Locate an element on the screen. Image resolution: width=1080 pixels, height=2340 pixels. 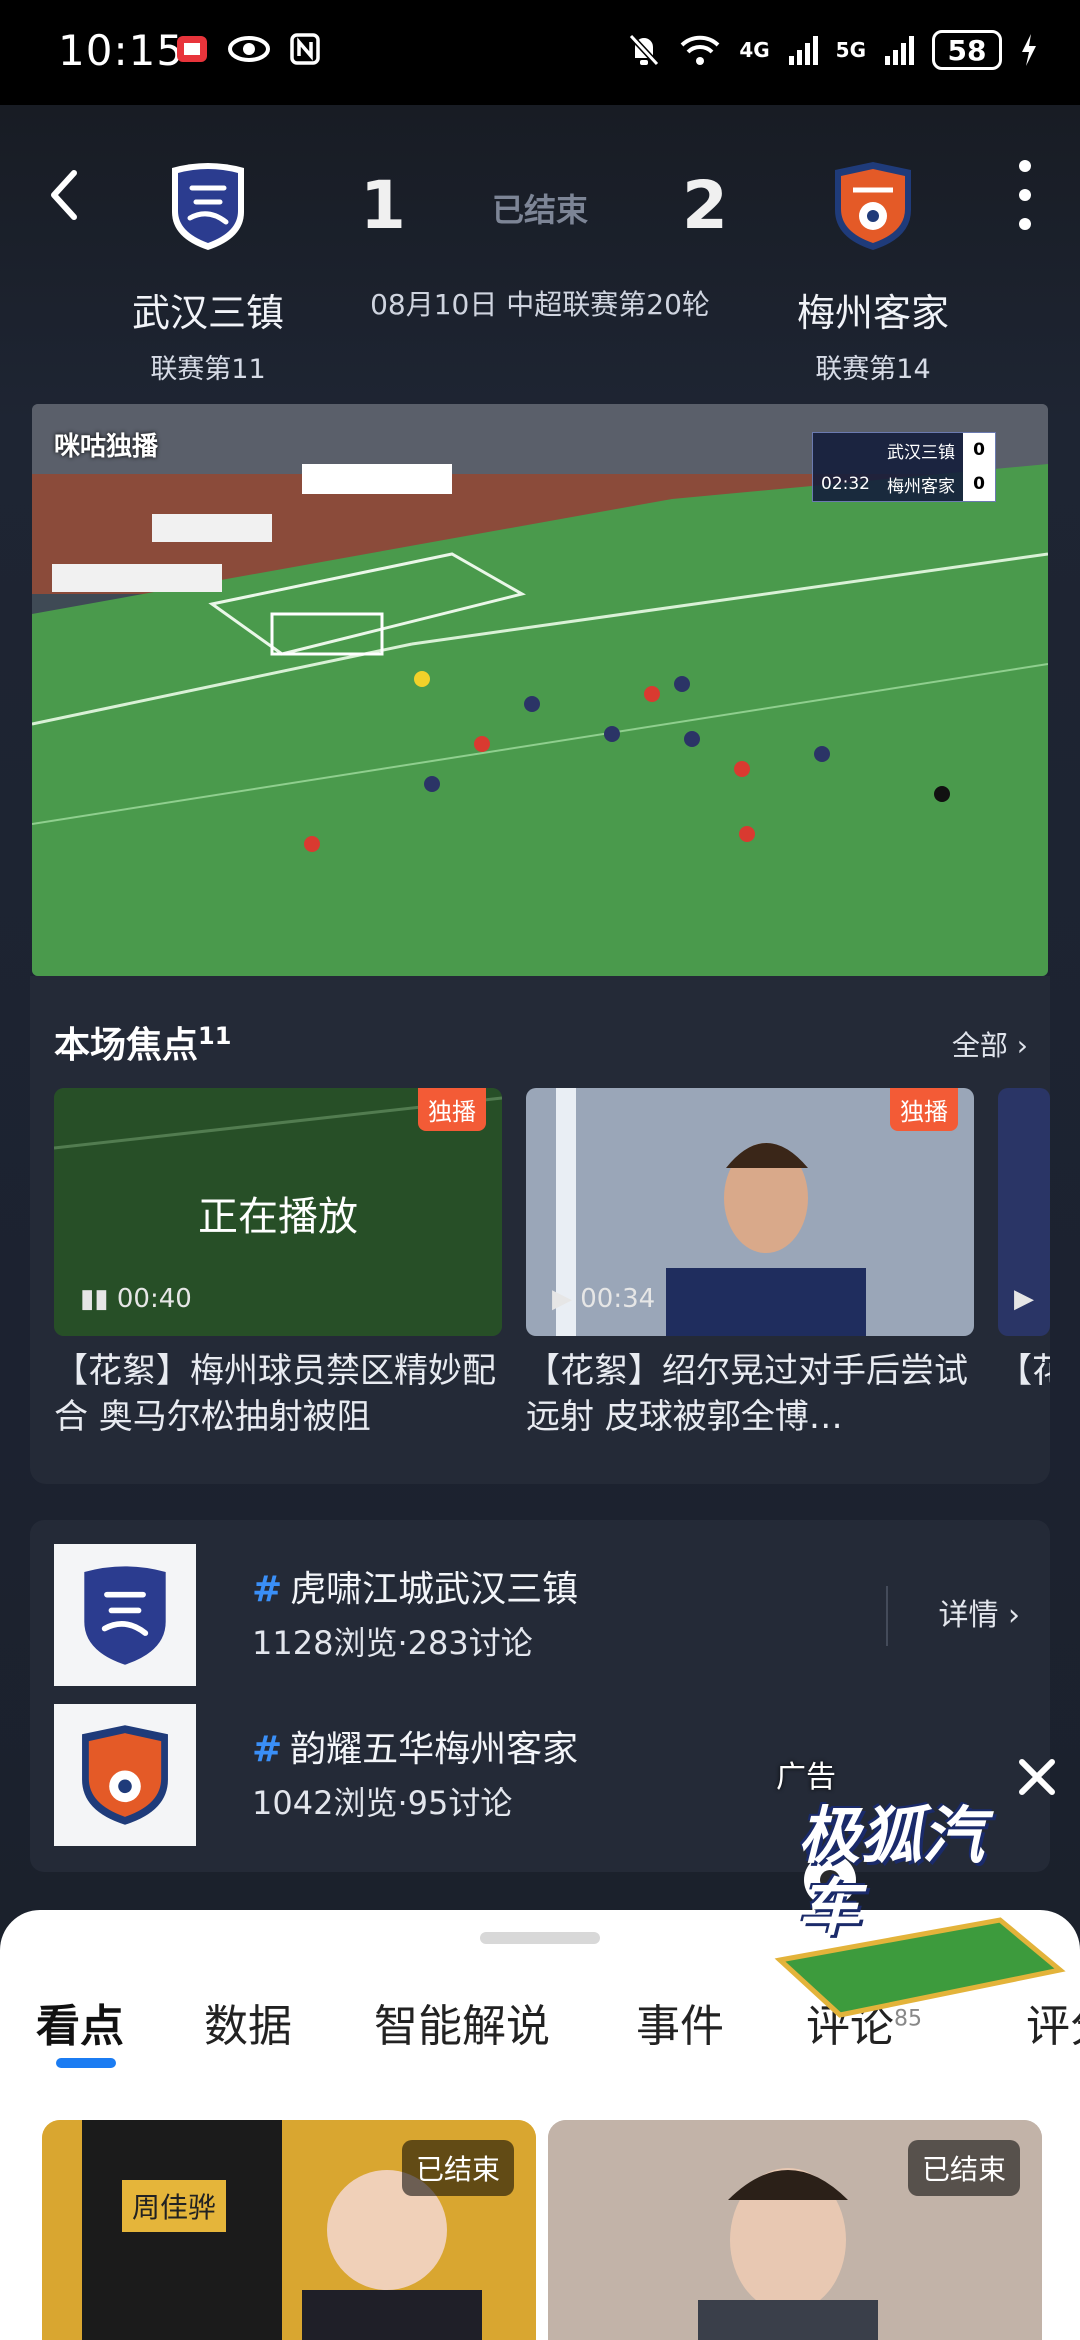
wifi-icon is located at coordinates (700, 50).